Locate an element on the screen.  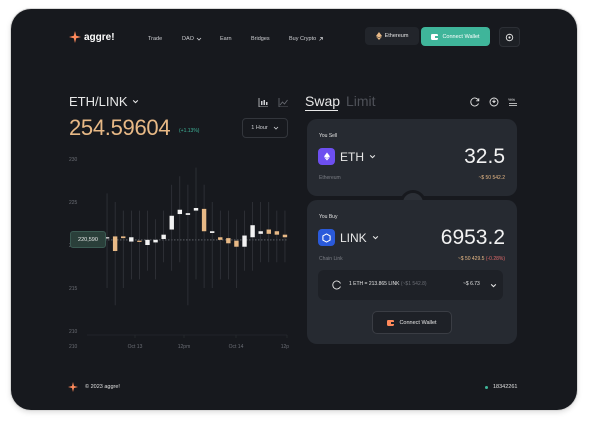
buy-token-selector: LINK is located at coordinates (348, 237).